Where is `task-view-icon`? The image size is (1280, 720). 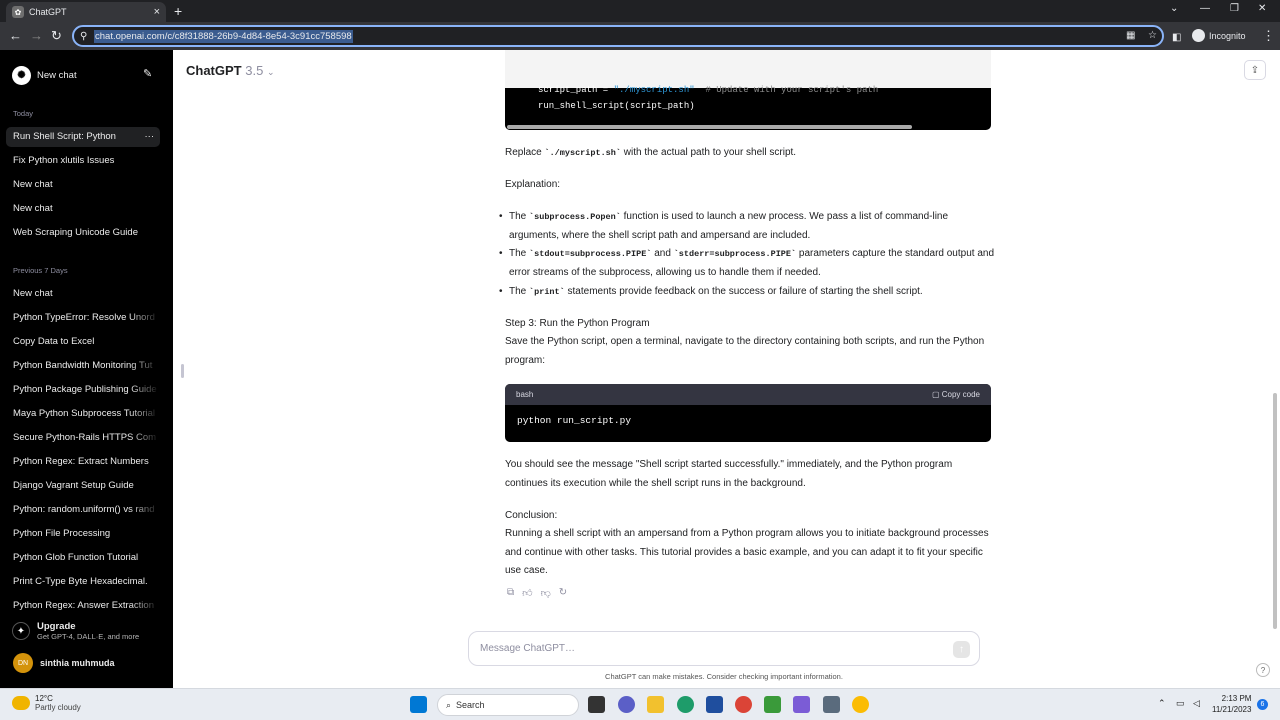
task-view-icon is located at coordinates (596, 704).